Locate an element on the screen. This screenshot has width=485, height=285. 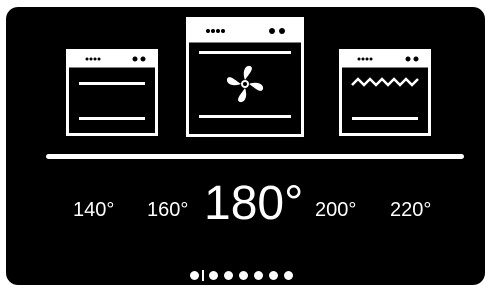
temperature-option-220: 220° is located at coordinates (410, 210).